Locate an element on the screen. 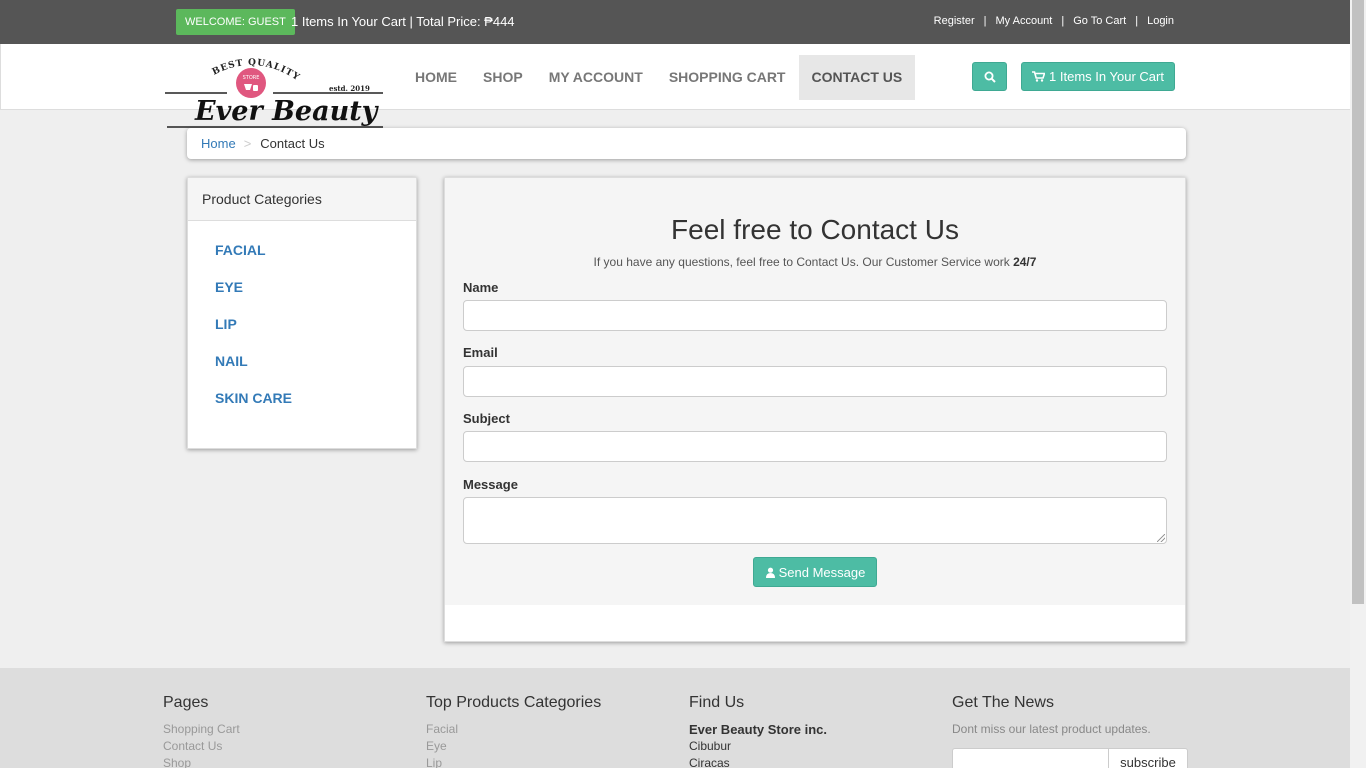  breadcrumb: Home > Contact Us is located at coordinates (686, 143).